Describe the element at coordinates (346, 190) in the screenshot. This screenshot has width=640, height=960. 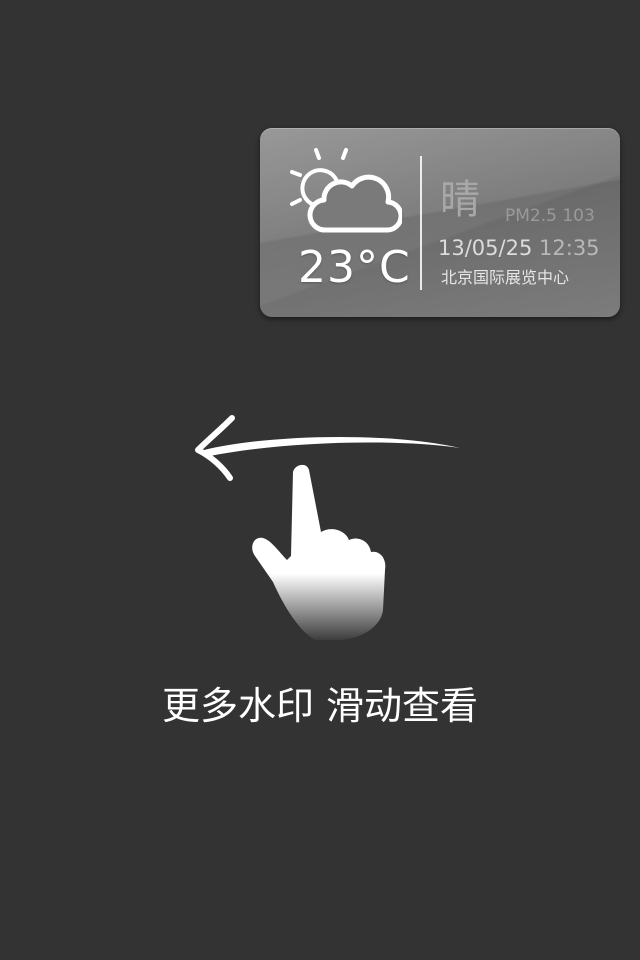
I see `partly-cloudy-sun-icon` at that location.